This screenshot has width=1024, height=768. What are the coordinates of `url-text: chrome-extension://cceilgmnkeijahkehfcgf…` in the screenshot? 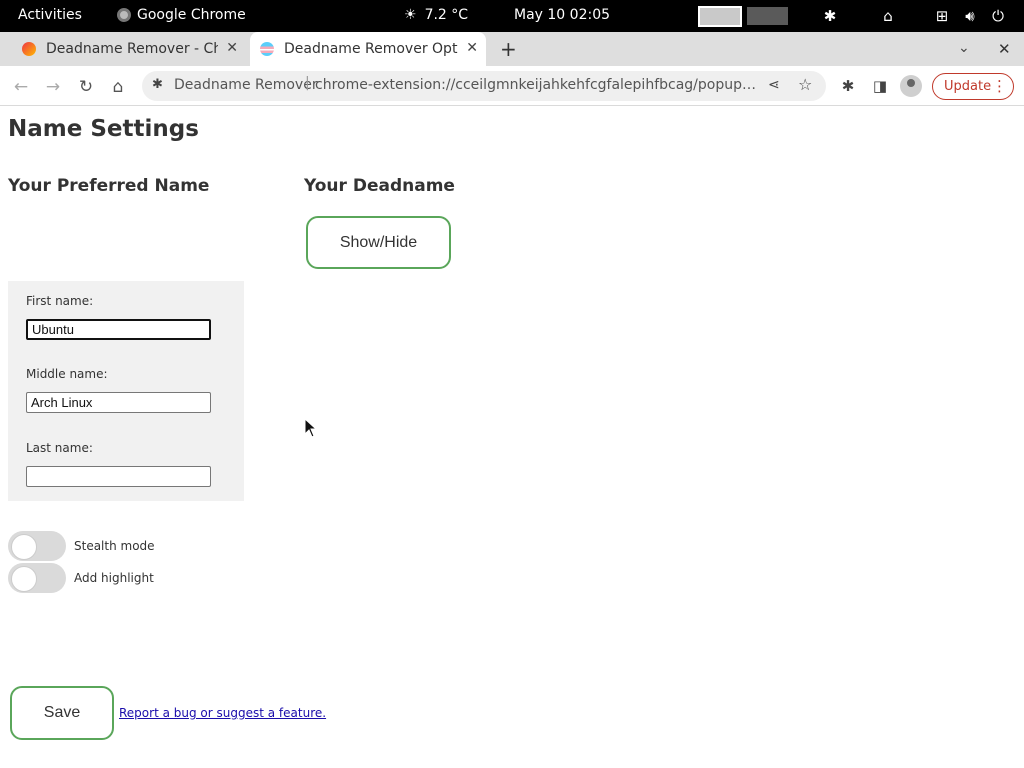 It's located at (537, 85).